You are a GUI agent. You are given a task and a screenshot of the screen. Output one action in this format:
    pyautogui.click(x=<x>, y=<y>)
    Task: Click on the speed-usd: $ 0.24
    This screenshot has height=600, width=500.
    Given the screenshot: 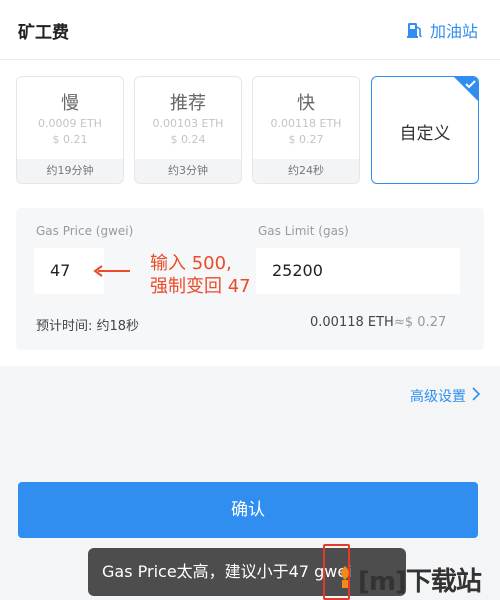 What is the action you would take?
    pyautogui.click(x=188, y=139)
    